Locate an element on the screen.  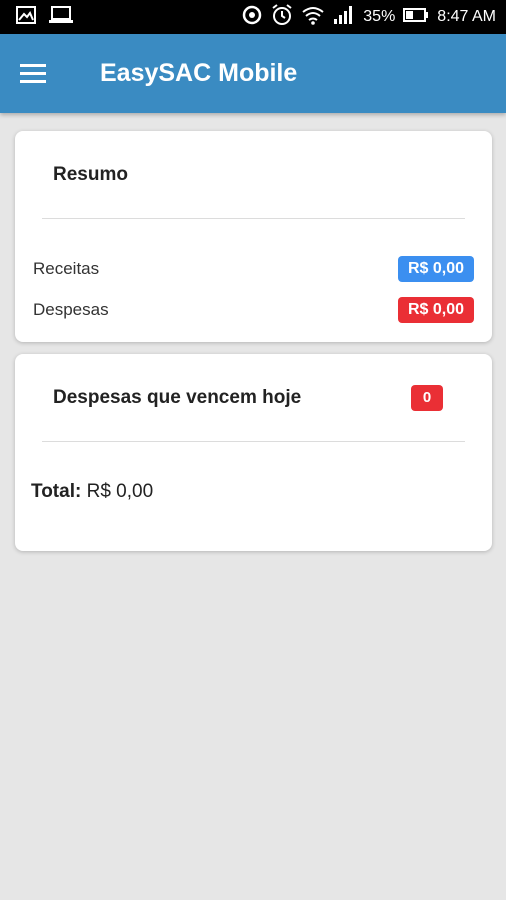
despesas-row: Despesas R$ 0,00 is located at coordinates (253, 310).